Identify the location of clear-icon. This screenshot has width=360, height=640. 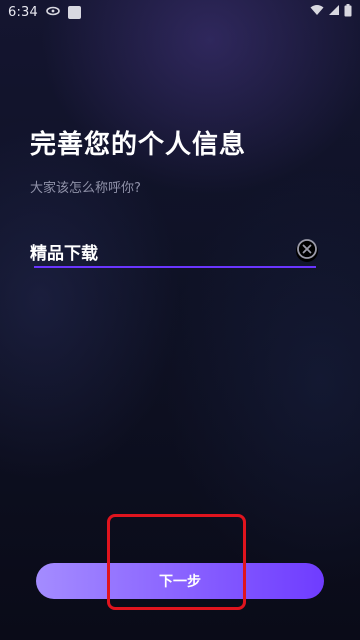
(307, 251).